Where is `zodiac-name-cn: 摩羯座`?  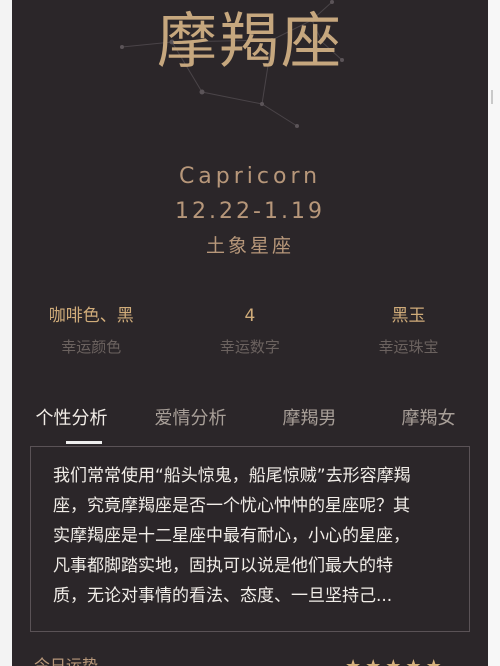
zodiac-name-cn: 摩羯座 is located at coordinates (250, 42).